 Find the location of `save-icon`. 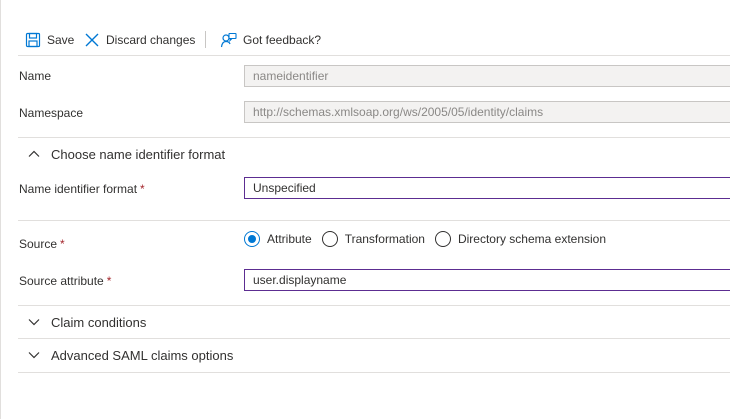

save-icon is located at coordinates (33, 40).